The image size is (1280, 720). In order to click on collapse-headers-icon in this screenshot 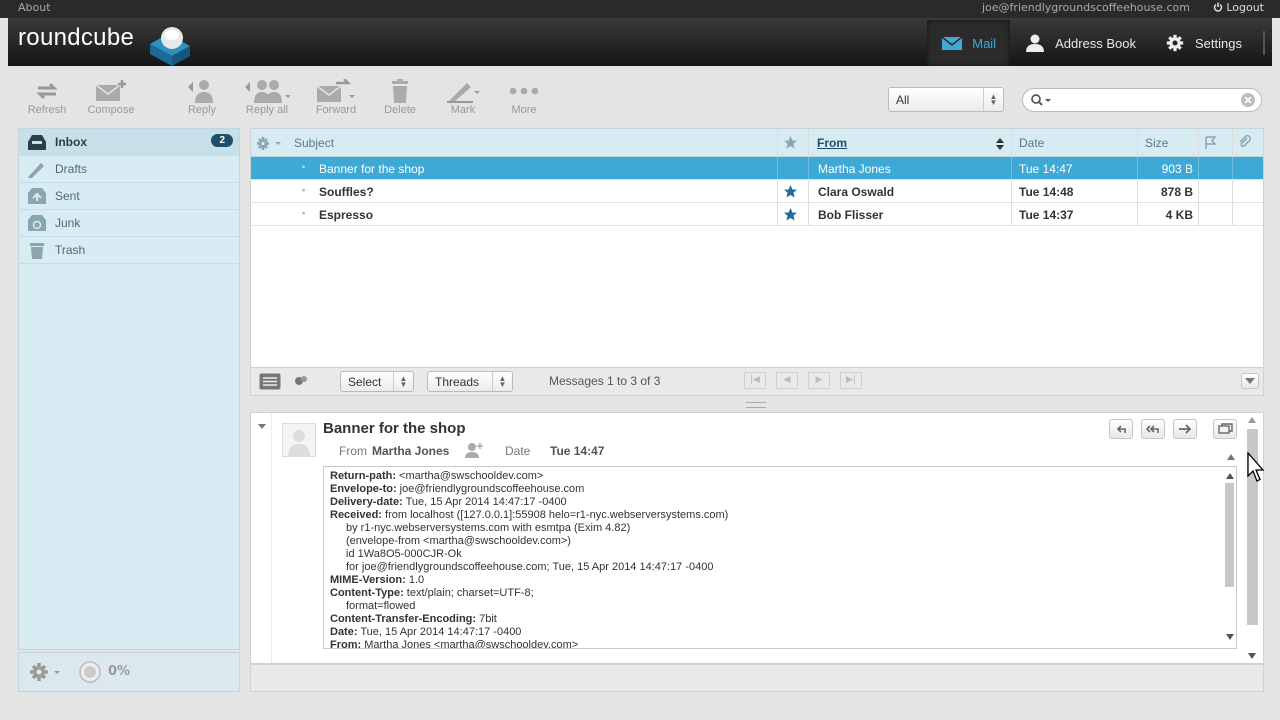, I will do `click(262, 427)`.